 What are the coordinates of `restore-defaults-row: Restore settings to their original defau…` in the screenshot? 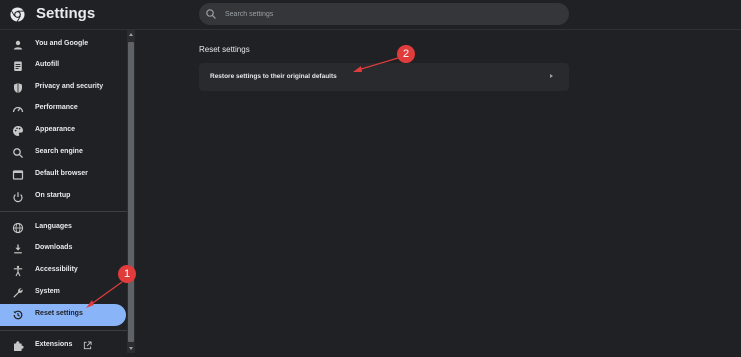 It's located at (384, 77).